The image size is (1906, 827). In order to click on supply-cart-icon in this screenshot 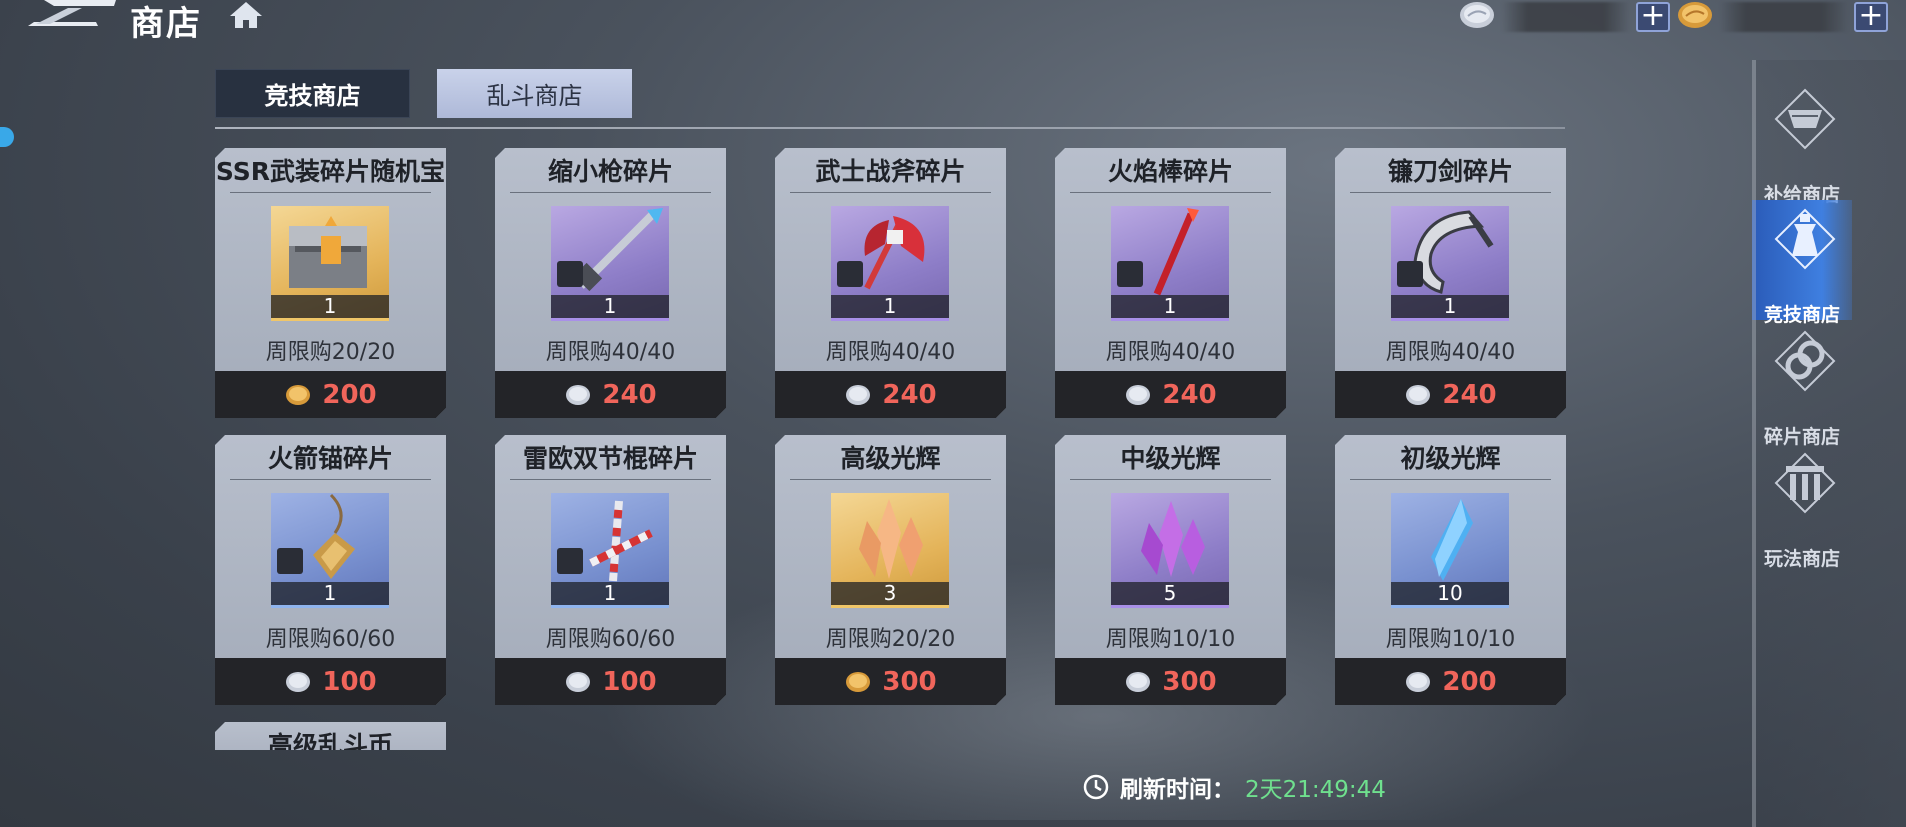, I will do `click(1805, 119)`.